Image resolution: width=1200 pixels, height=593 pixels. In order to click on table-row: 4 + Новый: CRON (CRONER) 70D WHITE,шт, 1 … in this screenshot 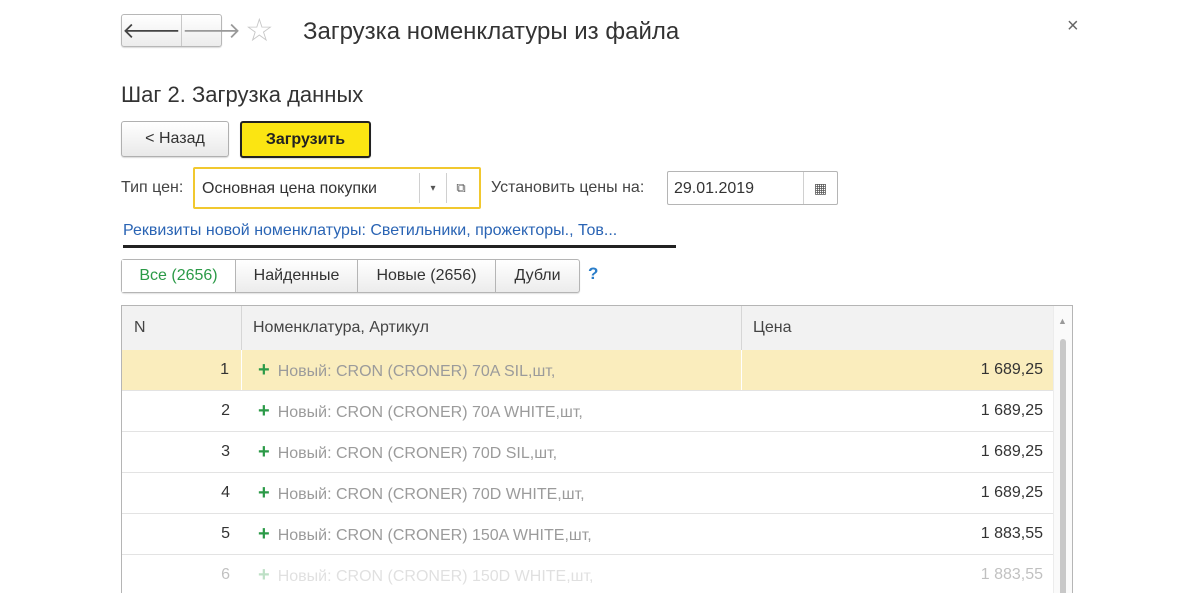, I will do `click(587, 493)`.